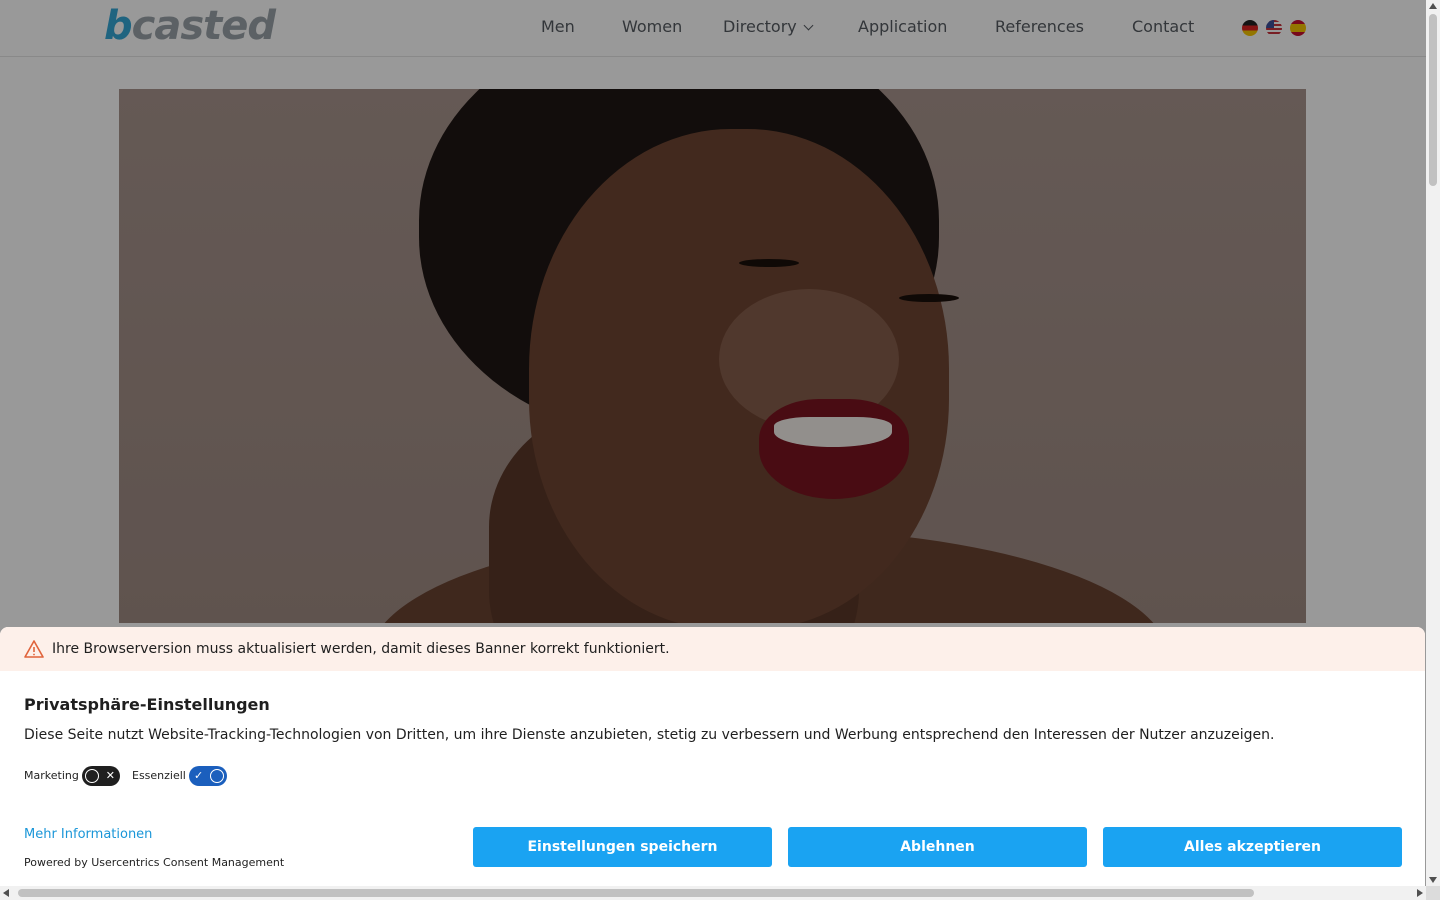 The height and width of the screenshot is (900, 1440). What do you see at coordinates (34, 649) in the screenshot?
I see `warning-icon` at bounding box center [34, 649].